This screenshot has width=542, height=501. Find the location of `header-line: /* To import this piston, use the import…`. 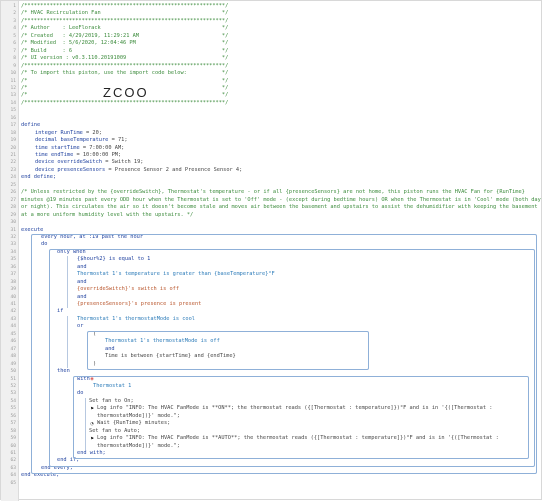

header-line: /* To import this piston, use the import… is located at coordinates (124, 73).